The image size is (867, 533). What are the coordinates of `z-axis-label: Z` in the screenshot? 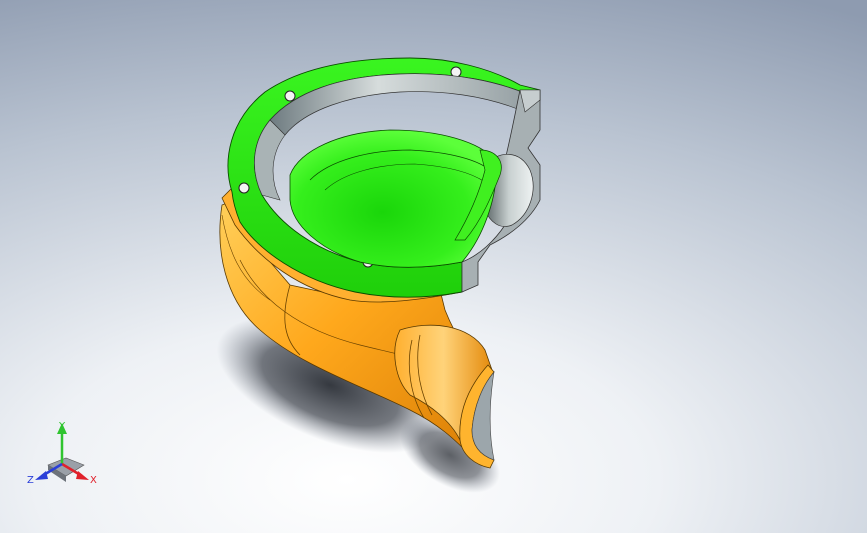 It's located at (30, 480).